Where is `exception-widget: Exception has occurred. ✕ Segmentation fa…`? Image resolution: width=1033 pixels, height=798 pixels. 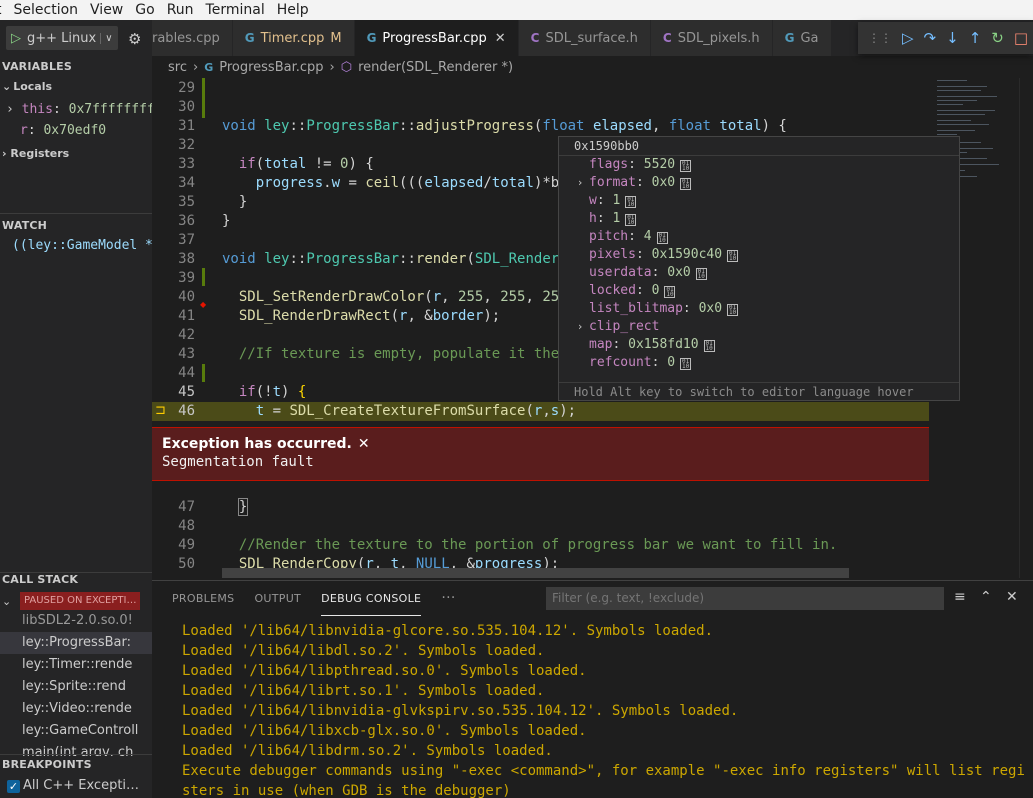 exception-widget: Exception has occurred. ✕ Segmentation fa… is located at coordinates (540, 454).